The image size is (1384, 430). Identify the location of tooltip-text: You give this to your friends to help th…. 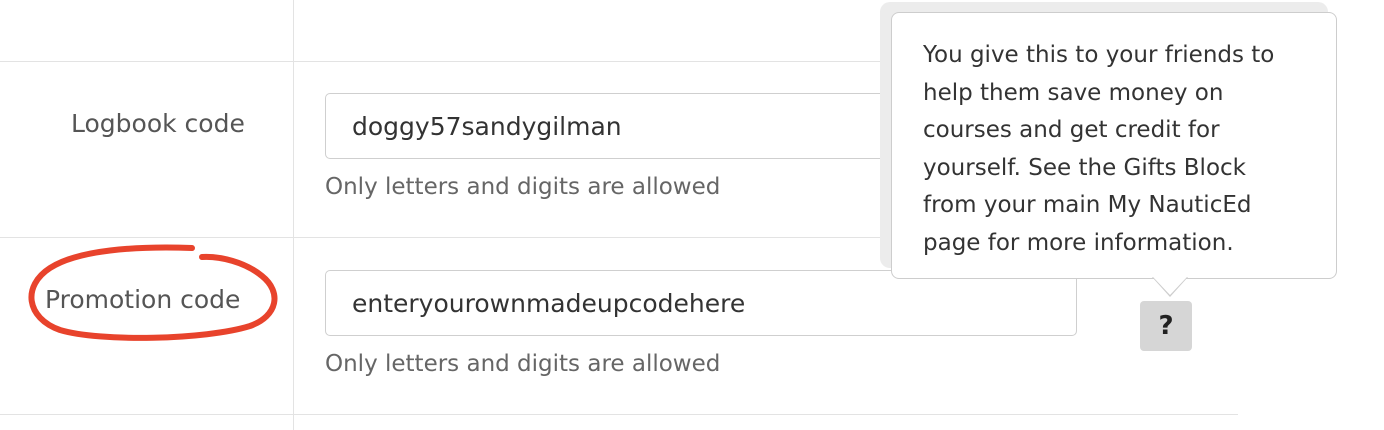
(1119, 149).